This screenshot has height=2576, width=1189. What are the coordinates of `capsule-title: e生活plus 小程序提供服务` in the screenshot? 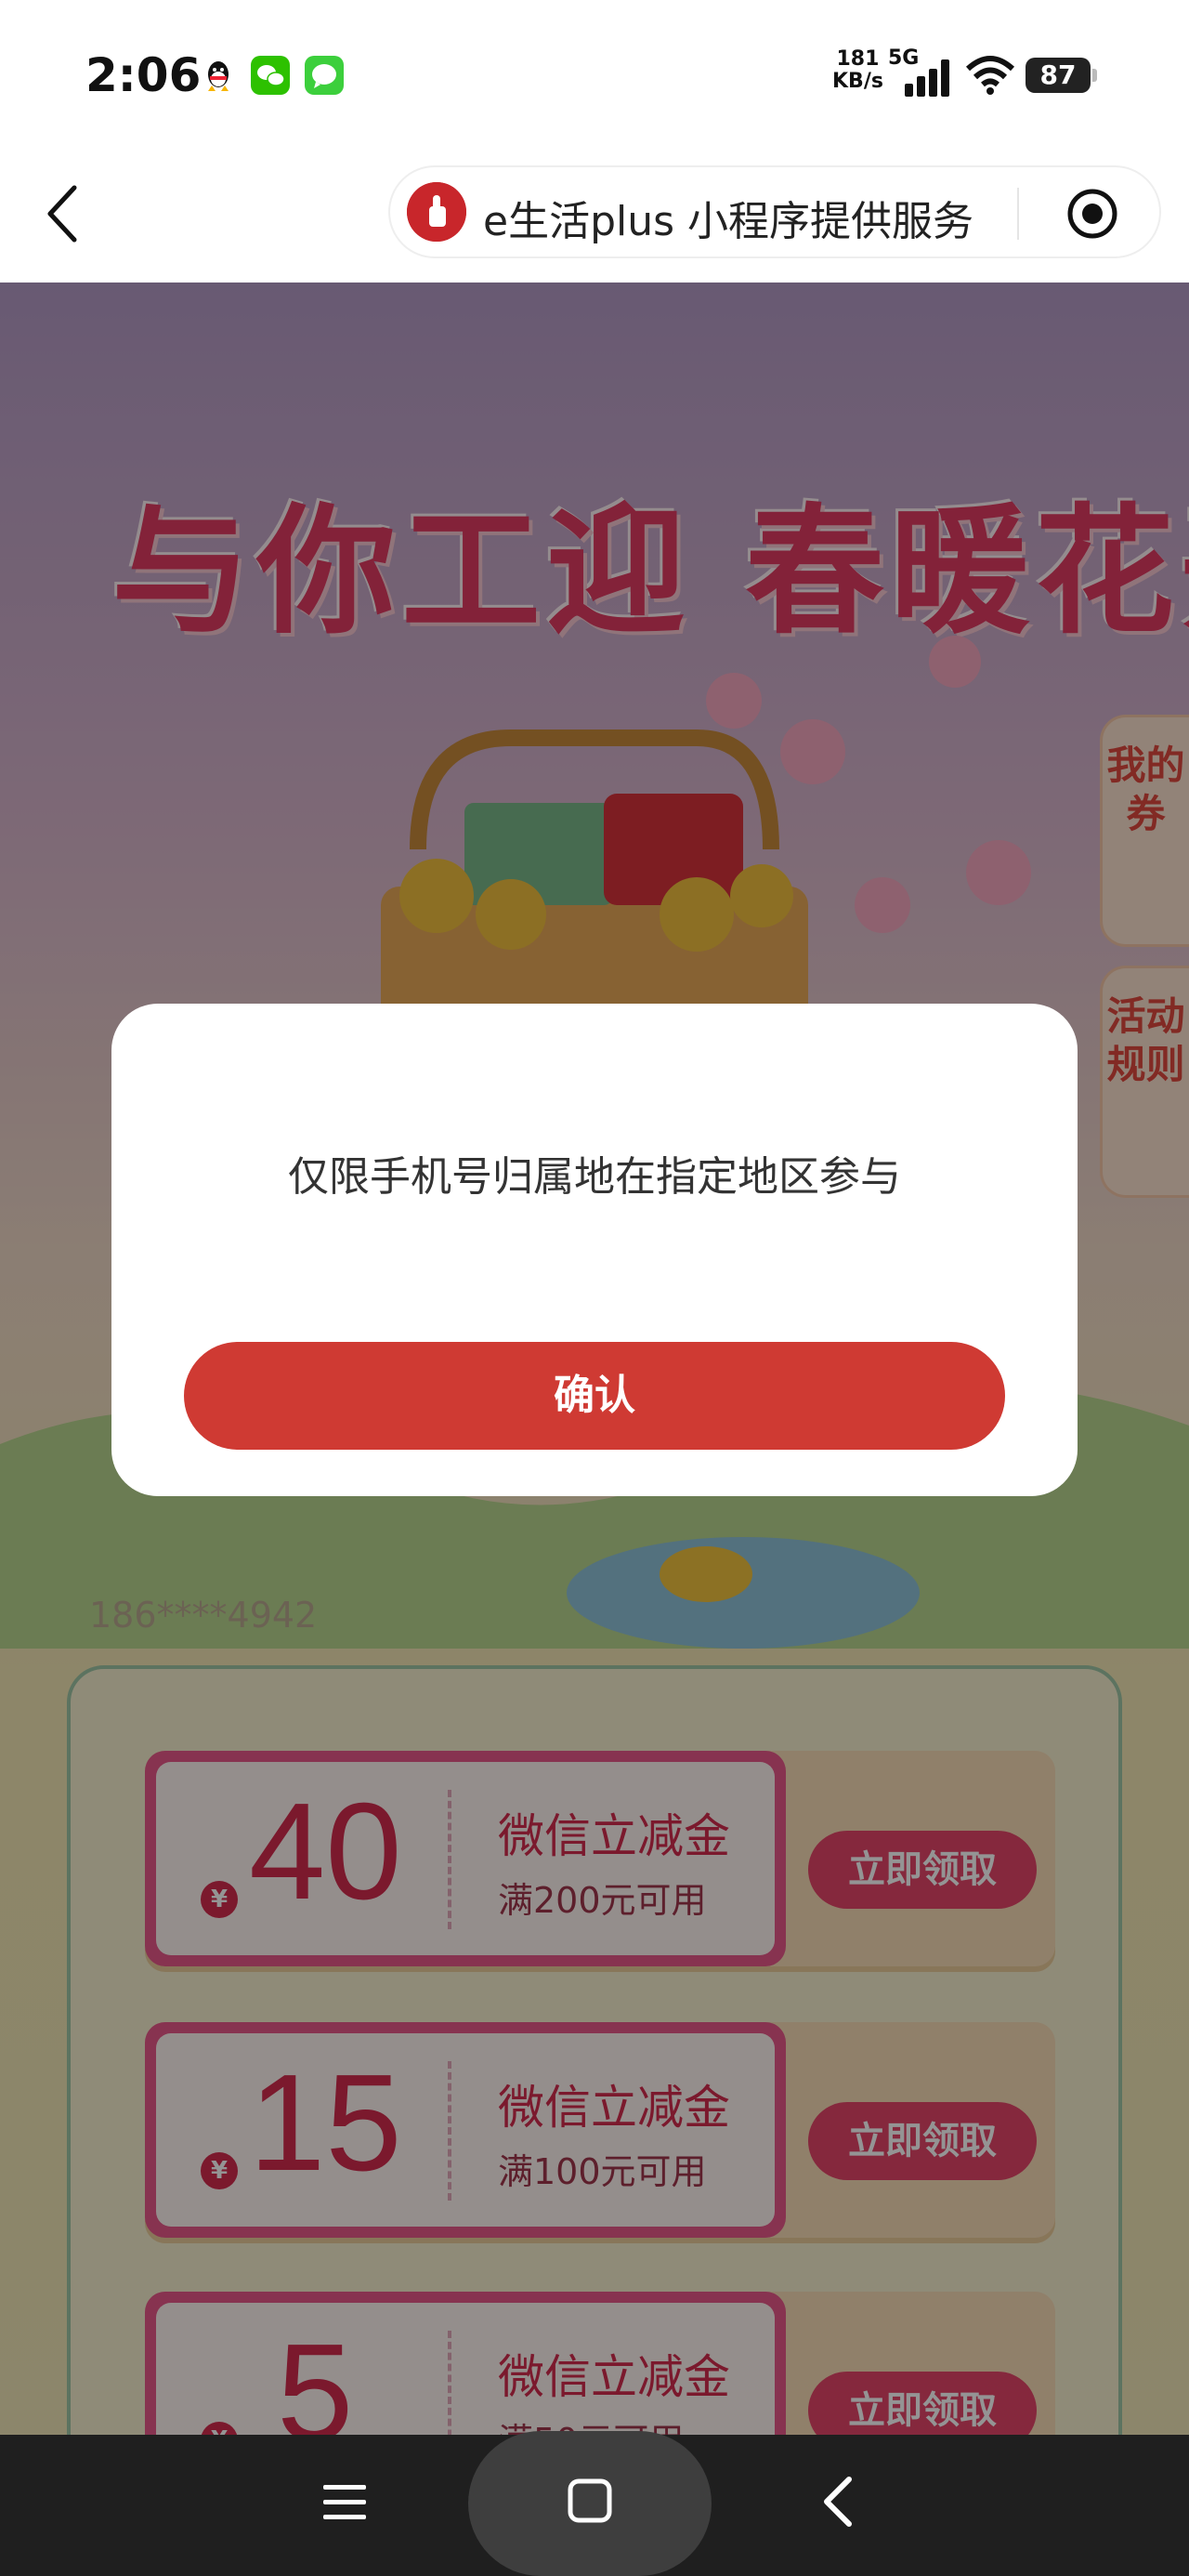 It's located at (728, 221).